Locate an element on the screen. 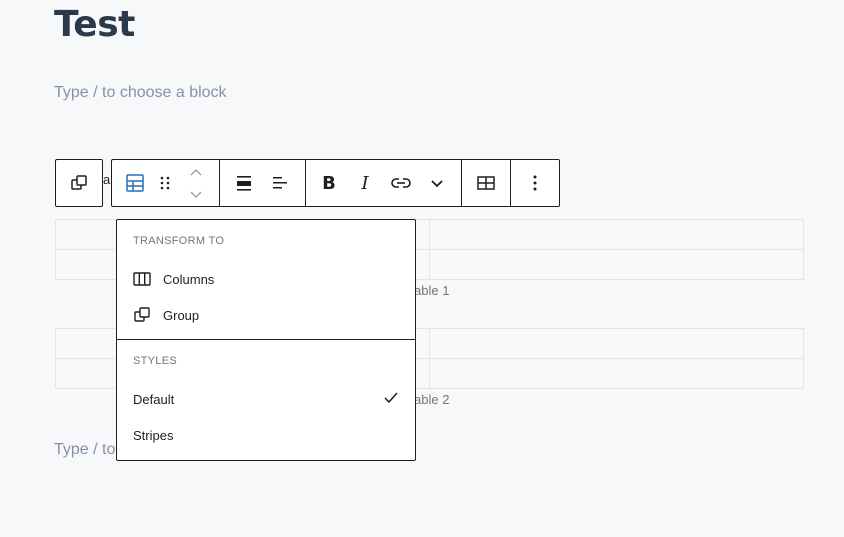  move-up-icon is located at coordinates (196, 171).